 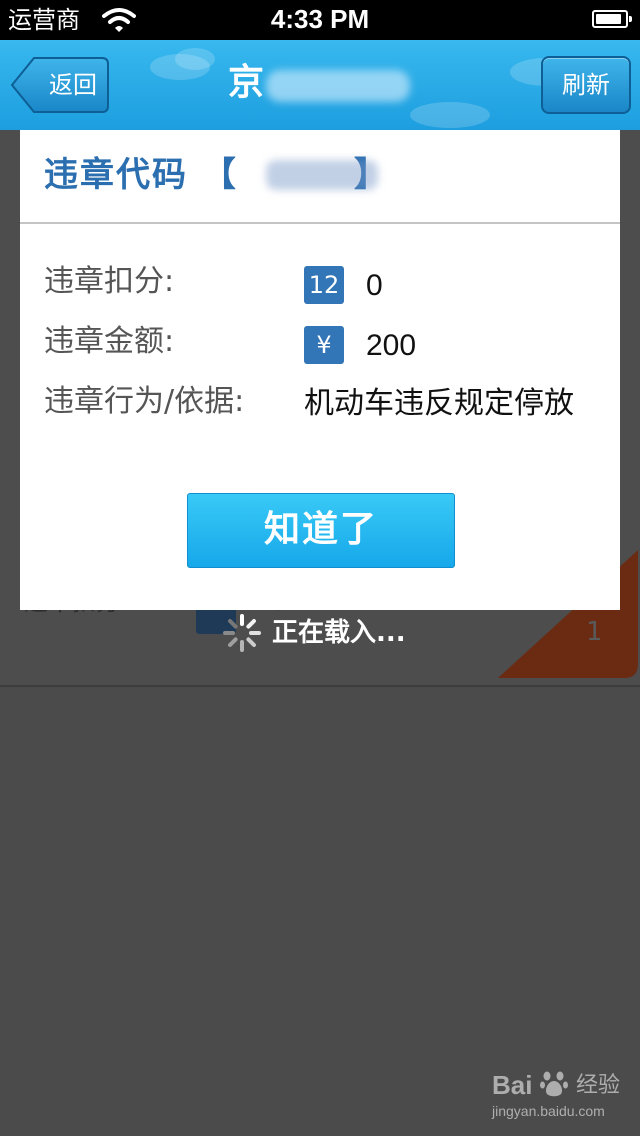 What do you see at coordinates (144, 401) in the screenshot?
I see `behavior-label: 违章行为/依据:` at bounding box center [144, 401].